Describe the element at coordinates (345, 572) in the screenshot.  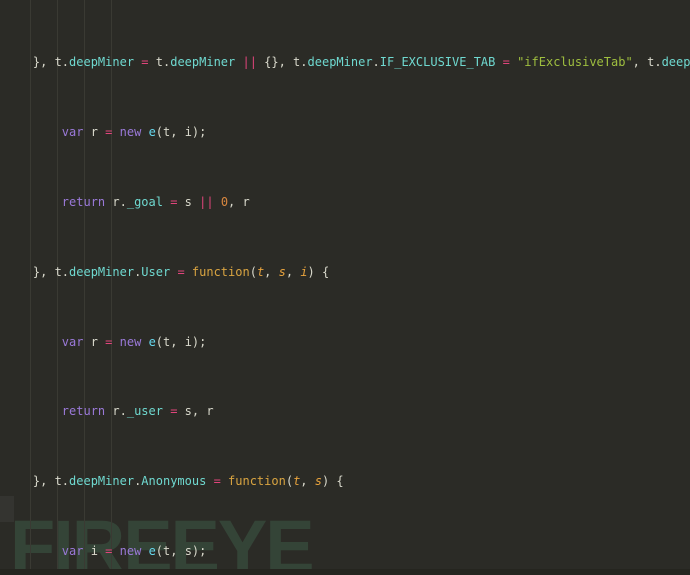
I see `editor-bottom-edge` at that location.